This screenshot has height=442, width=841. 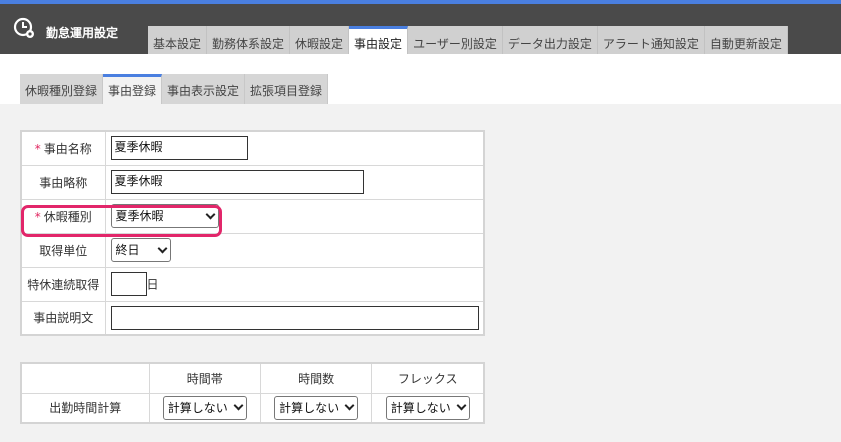 What do you see at coordinates (23, 27) in the screenshot?
I see `clock-gear-icon` at bounding box center [23, 27].